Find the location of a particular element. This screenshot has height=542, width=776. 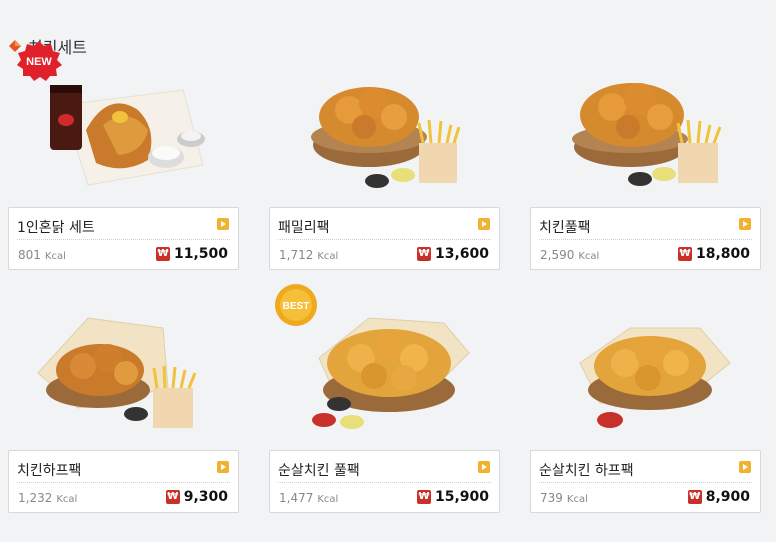

product-info: 치킨하프팩 1,232 Kcal ₩9,300 is located at coordinates (123, 481).